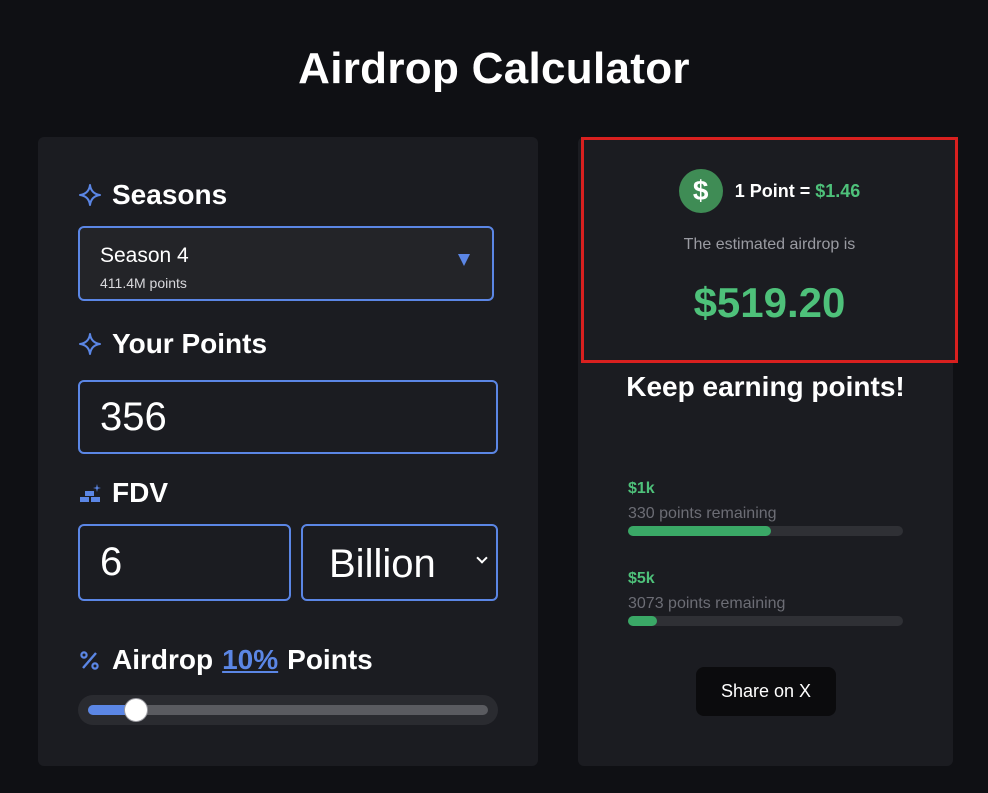 This screenshot has height=793, width=988. What do you see at coordinates (90, 660) in the screenshot?
I see `percent-icon` at bounding box center [90, 660].